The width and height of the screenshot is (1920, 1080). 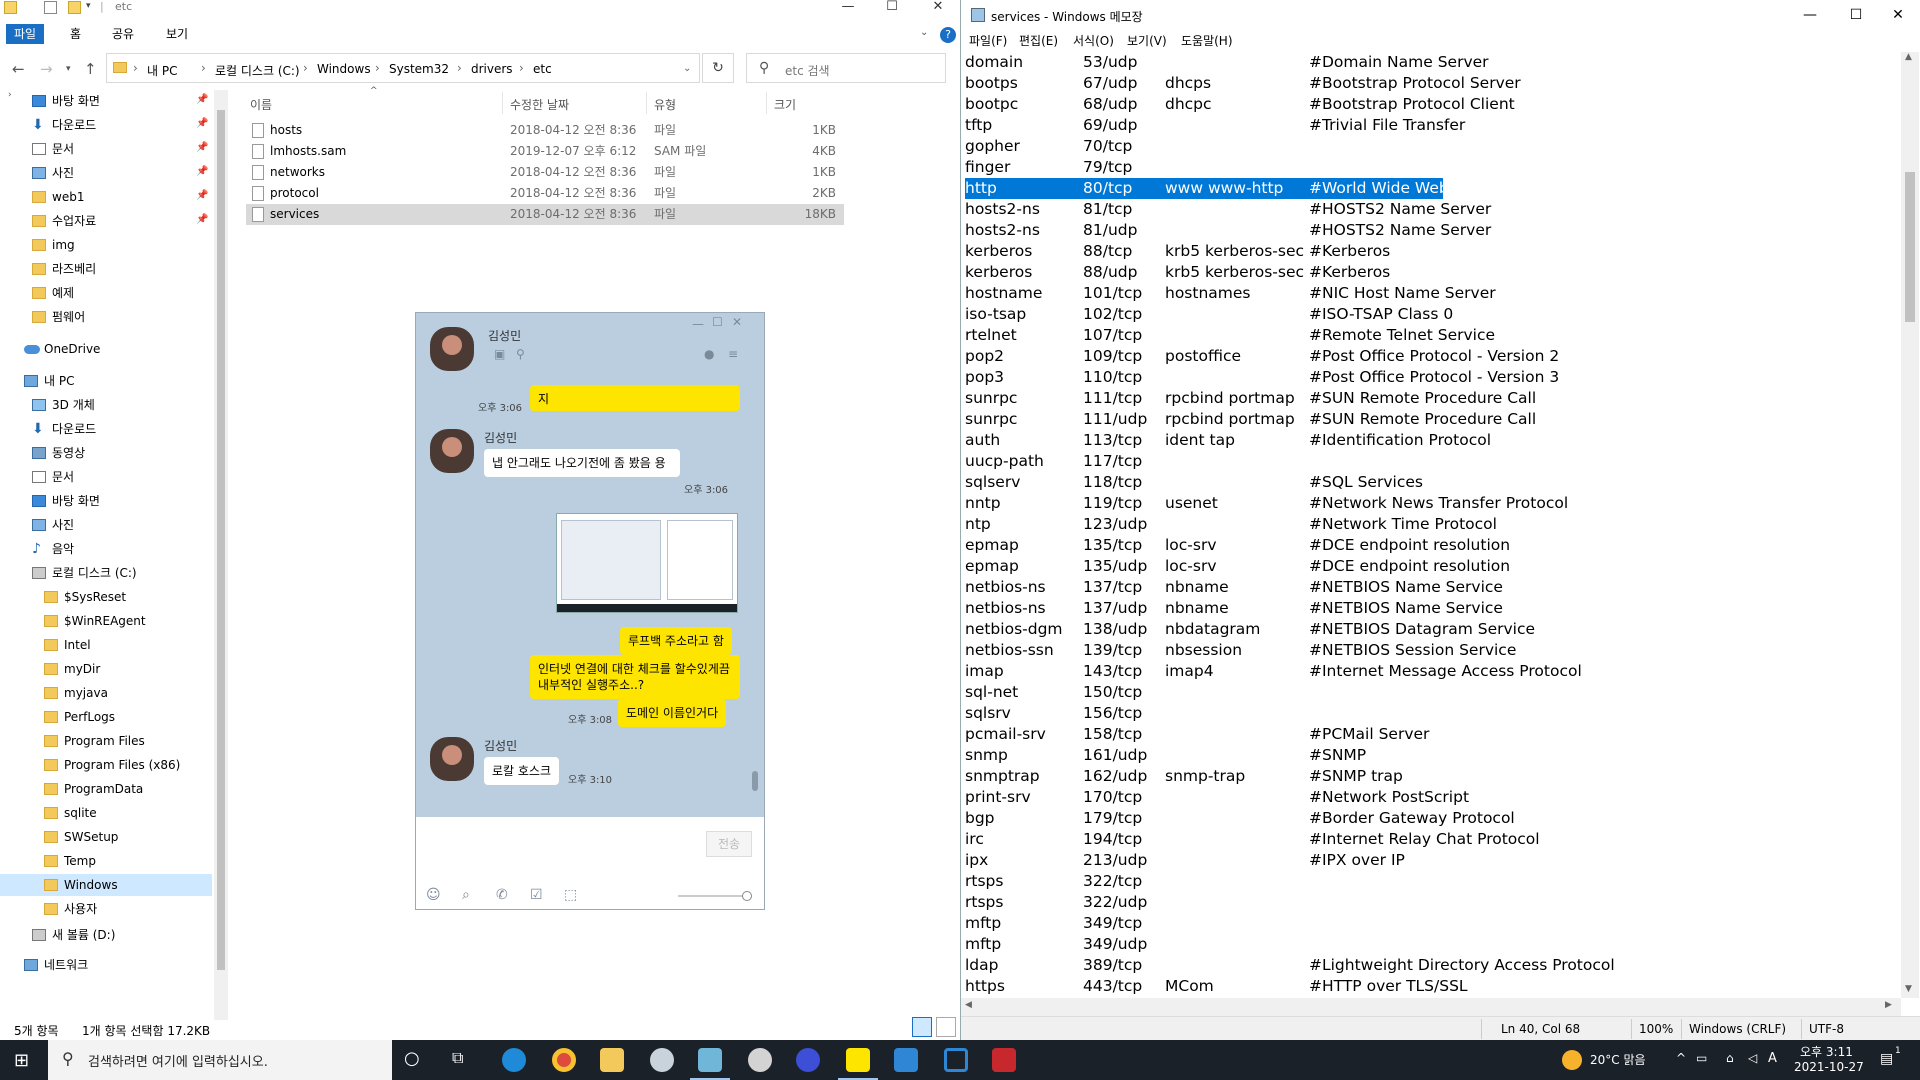 What do you see at coordinates (1430, 755) in the screenshot?
I see `text-line: snmp 161/udp #SNMP` at bounding box center [1430, 755].